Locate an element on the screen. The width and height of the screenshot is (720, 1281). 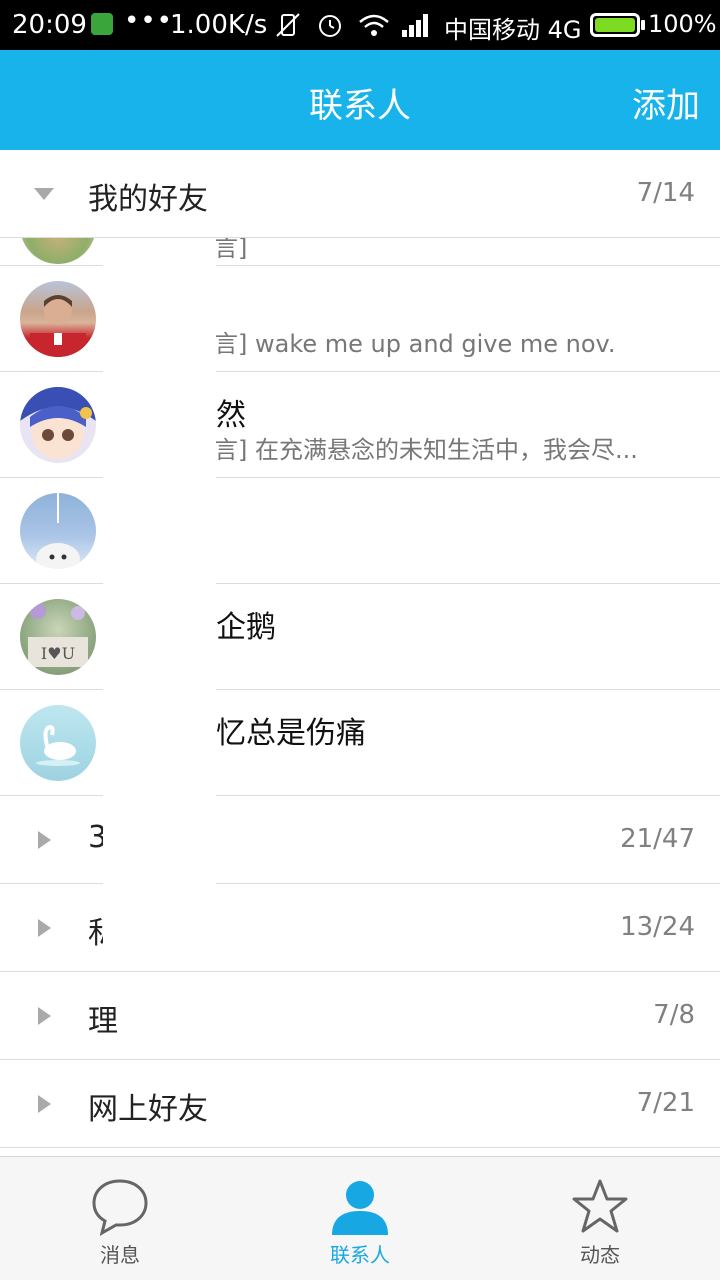
add-button: 添加 is located at coordinates (666, 102).